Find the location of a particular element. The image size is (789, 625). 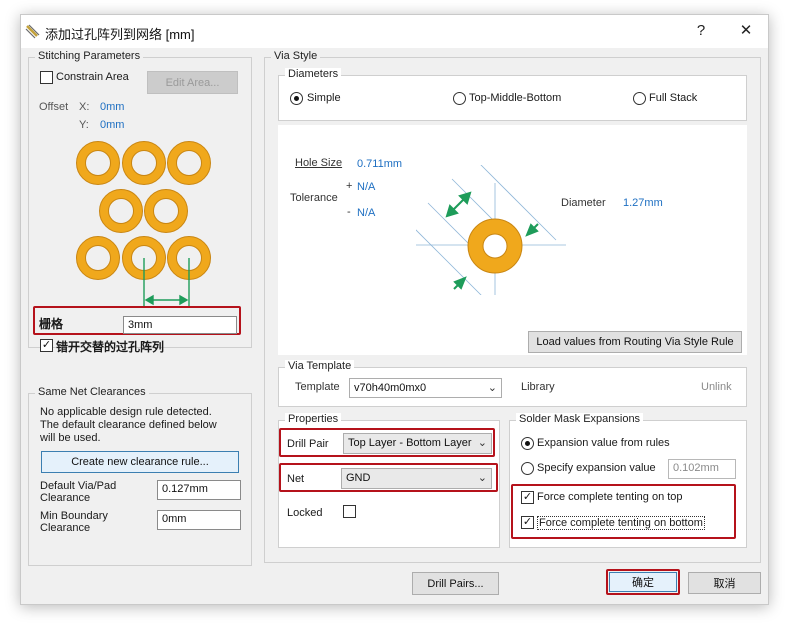

diameter-value: 1.27mm is located at coordinates (643, 203).